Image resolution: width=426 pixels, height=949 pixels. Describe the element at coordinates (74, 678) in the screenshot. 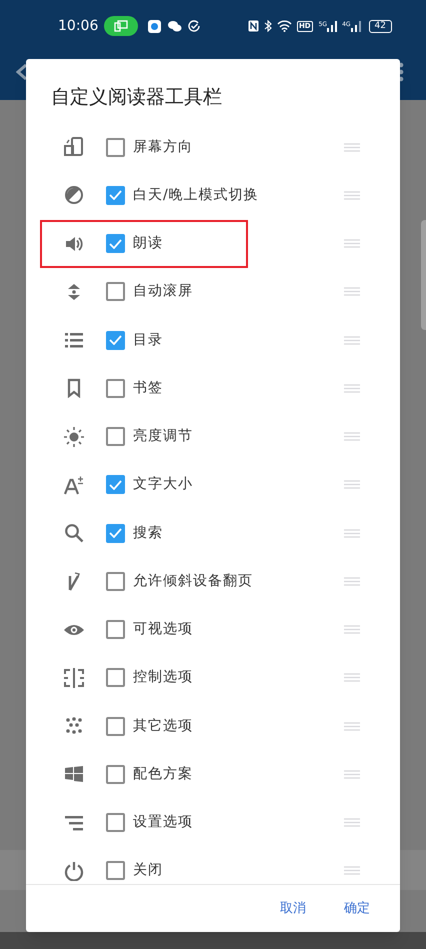

I see `crosshair-icon` at that location.